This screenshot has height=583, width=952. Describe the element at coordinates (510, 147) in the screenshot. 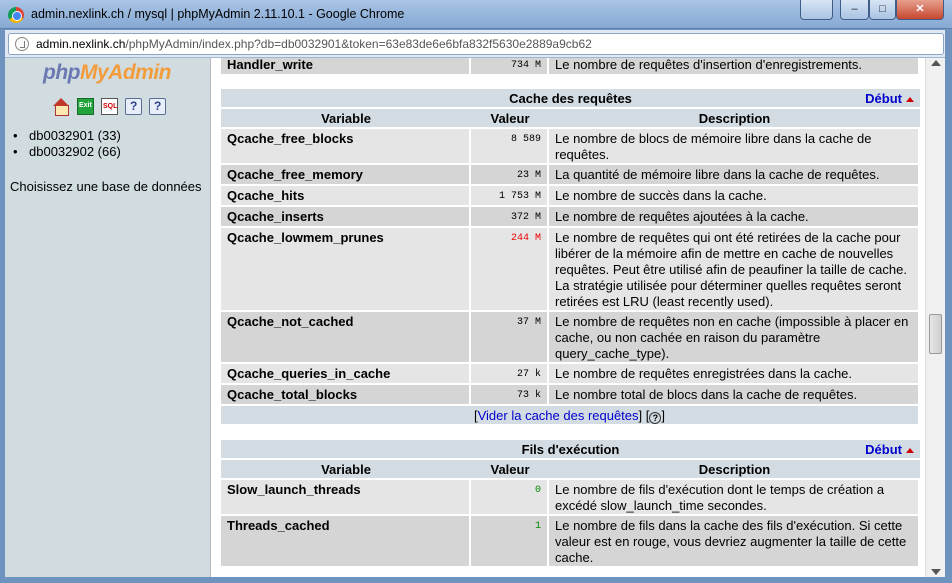

I see `value-cell: 8 589` at that location.